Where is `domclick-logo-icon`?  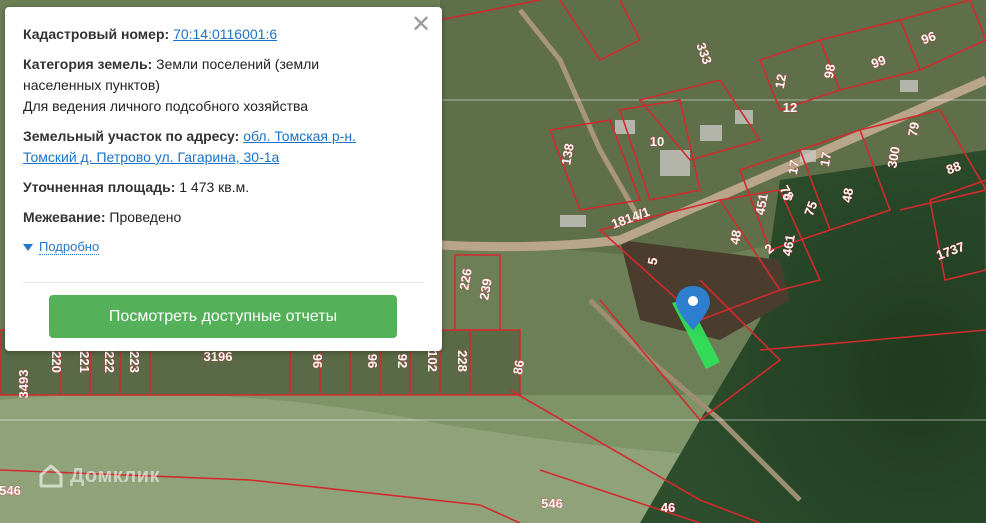
domclick-logo-icon is located at coordinates (51, 476).